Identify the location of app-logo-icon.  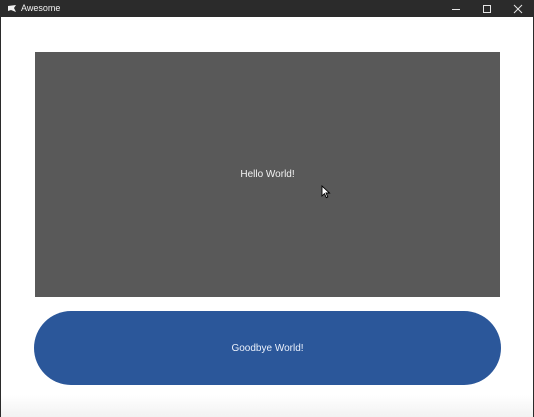
(12, 8).